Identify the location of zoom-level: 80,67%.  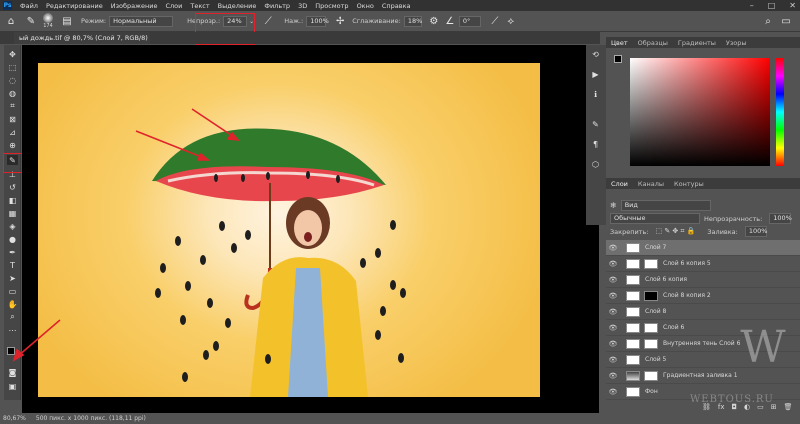
(14, 418).